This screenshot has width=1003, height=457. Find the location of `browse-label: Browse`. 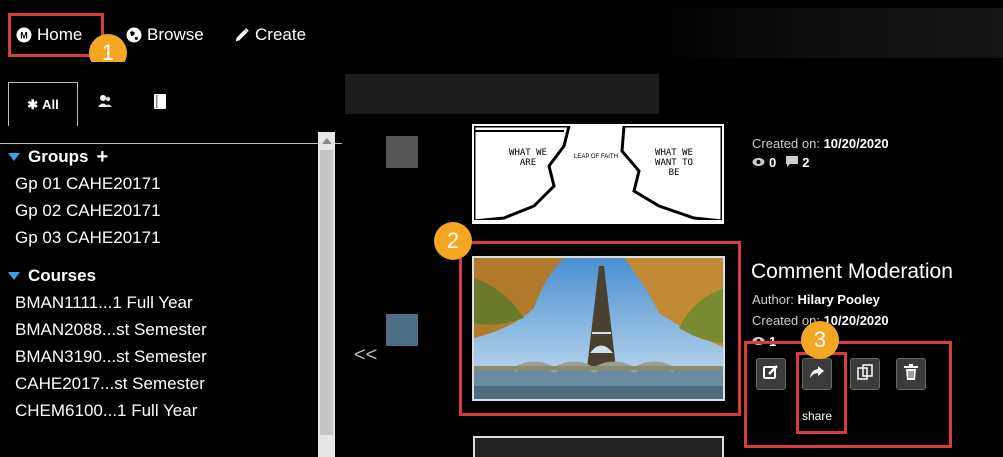

browse-label: Browse is located at coordinates (175, 34).